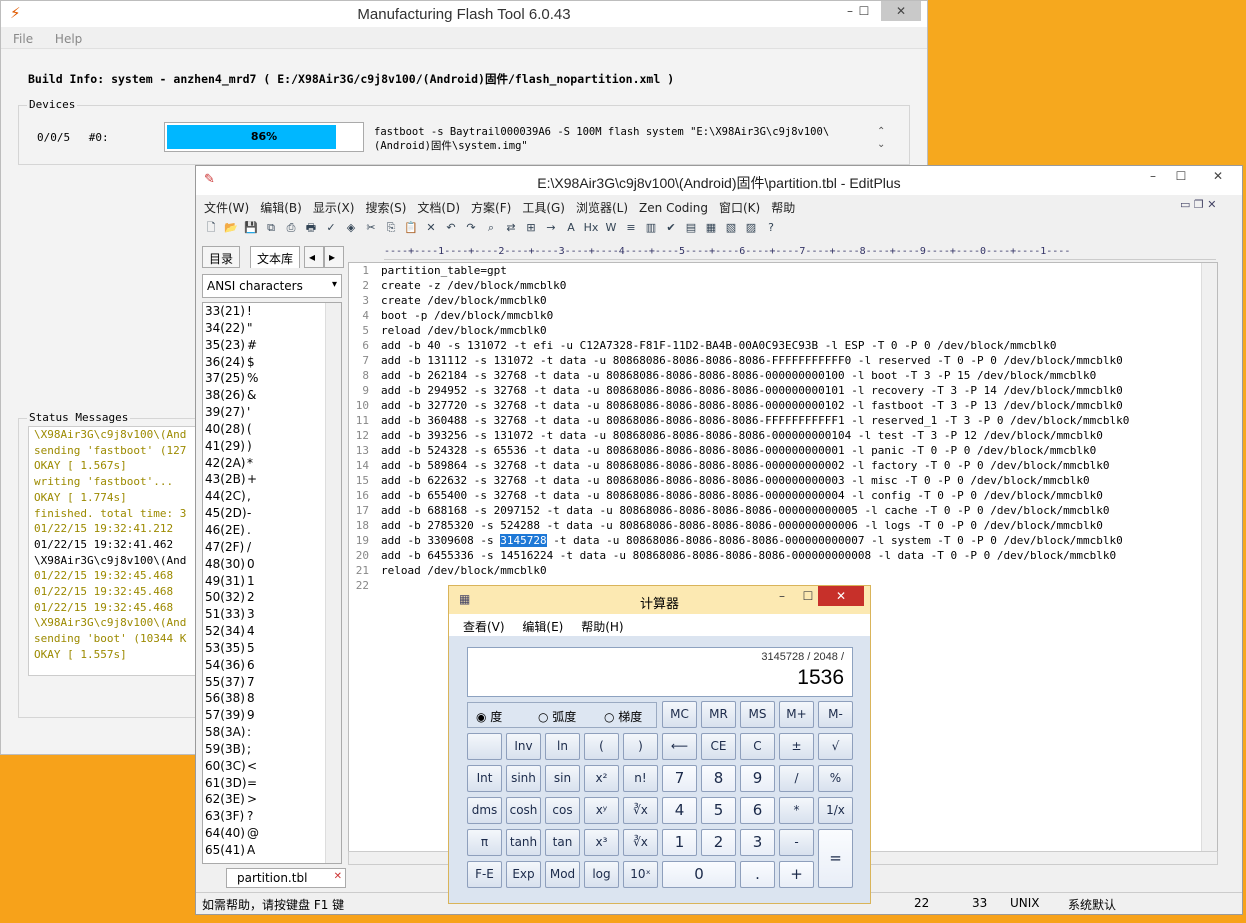 Image resolution: width=1246 pixels, height=923 pixels. Describe the element at coordinates (601, 842) in the screenshot. I see `calc-key: x³` at that location.